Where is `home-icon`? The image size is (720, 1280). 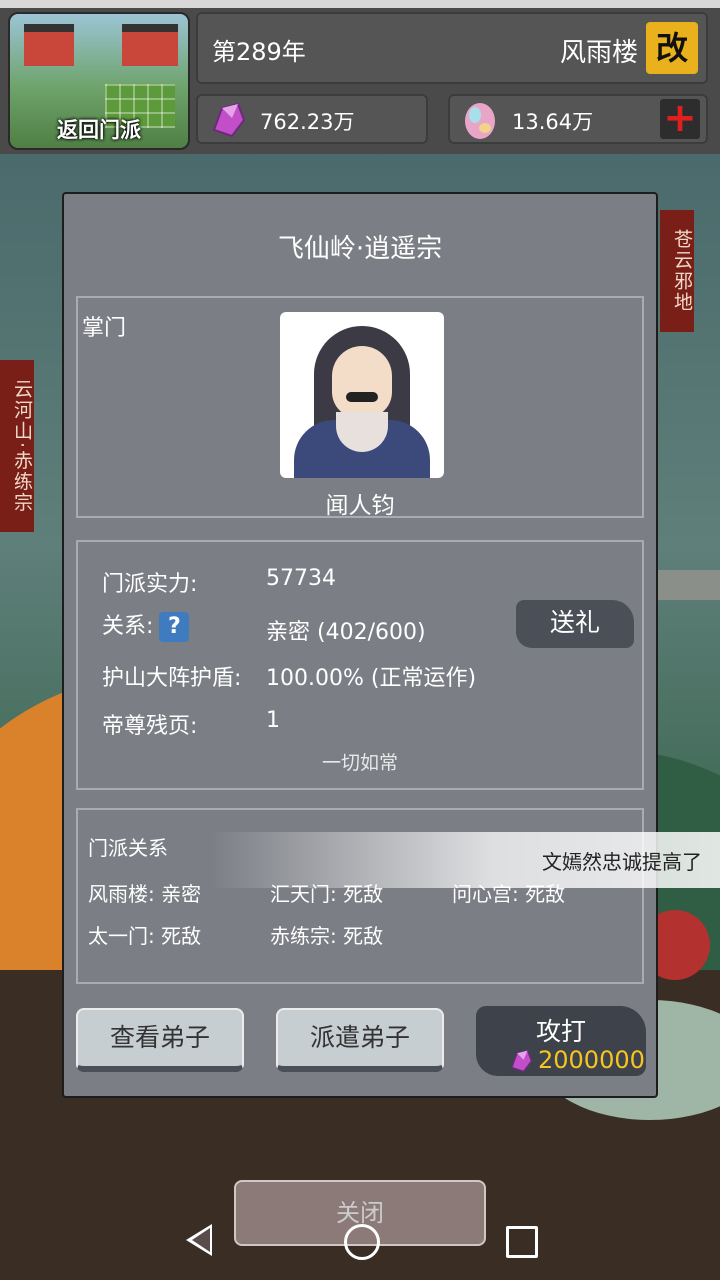 home-icon is located at coordinates (362, 1242).